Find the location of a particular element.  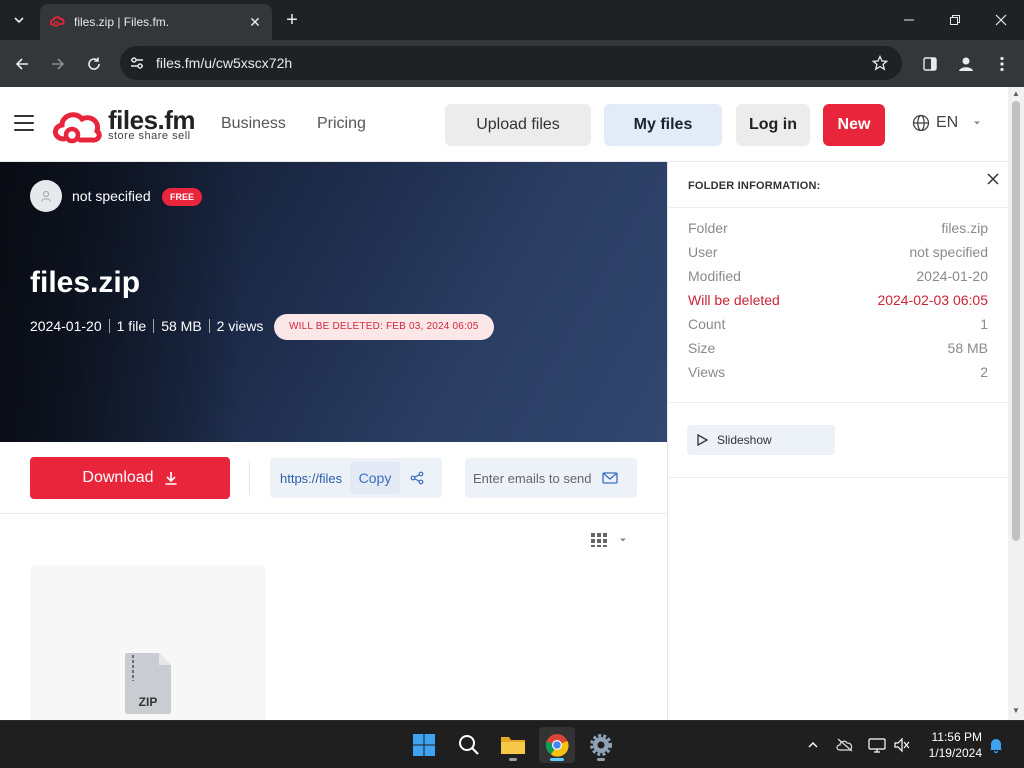

scroll-thumb is located at coordinates (1016, 321).